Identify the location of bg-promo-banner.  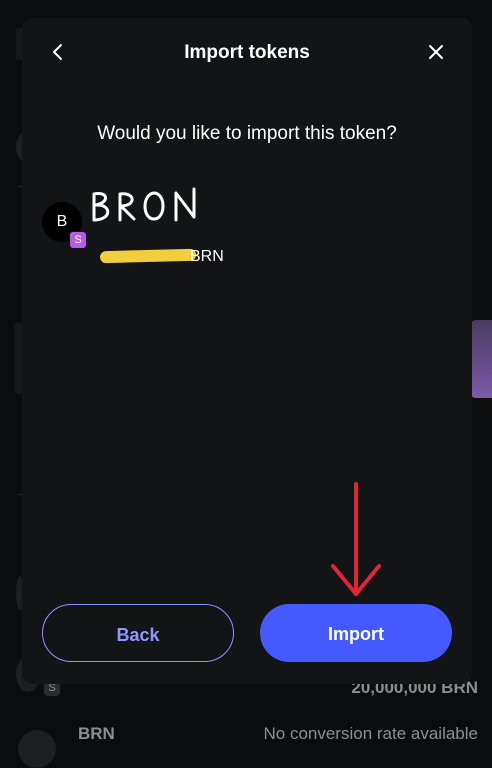
(481, 359).